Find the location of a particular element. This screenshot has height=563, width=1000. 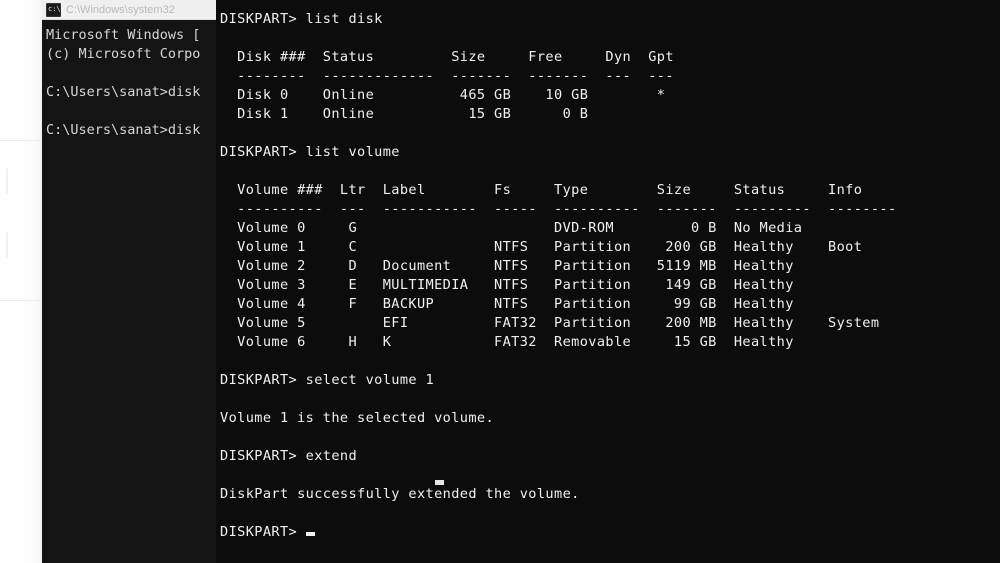

background-console-titlebar: C:\Windows\system32 is located at coordinates (130, 10).